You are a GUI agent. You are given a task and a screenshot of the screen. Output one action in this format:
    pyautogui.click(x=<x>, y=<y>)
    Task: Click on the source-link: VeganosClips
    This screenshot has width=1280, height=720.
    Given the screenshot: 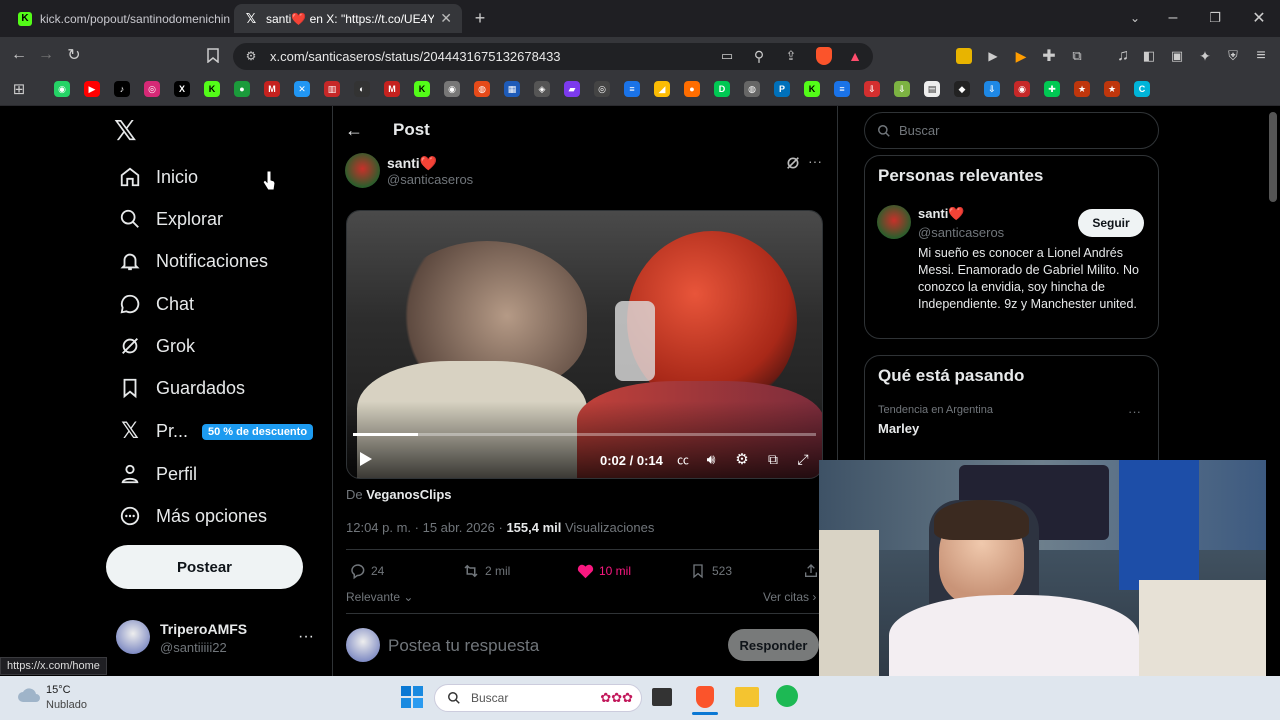 What is the action you would take?
    pyautogui.click(x=408, y=494)
    